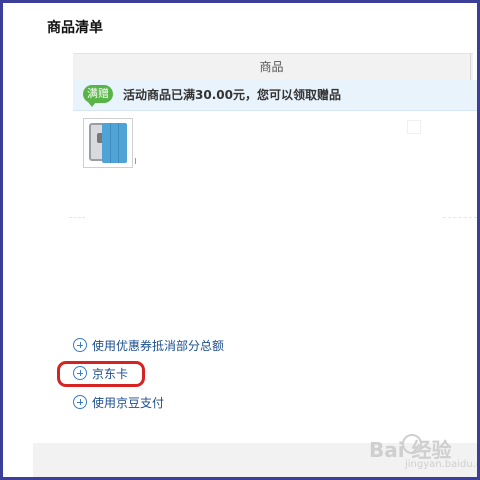 Image resolution: width=480 pixels, height=480 pixels. Describe the element at coordinates (77, 218) in the screenshot. I see `row-divider-left` at that location.